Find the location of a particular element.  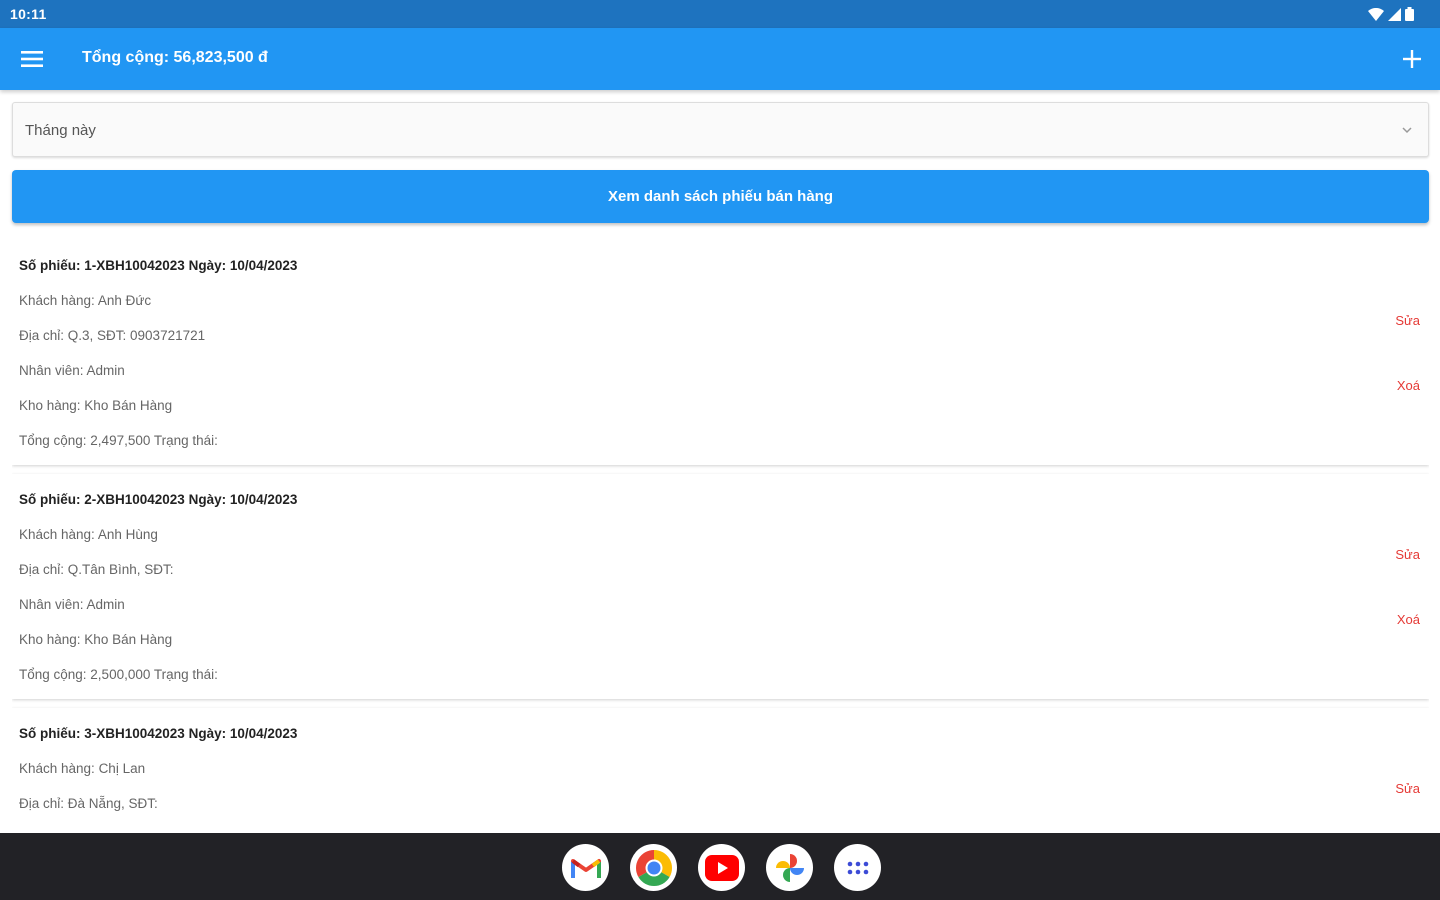

gmail-icon is located at coordinates (585, 868).